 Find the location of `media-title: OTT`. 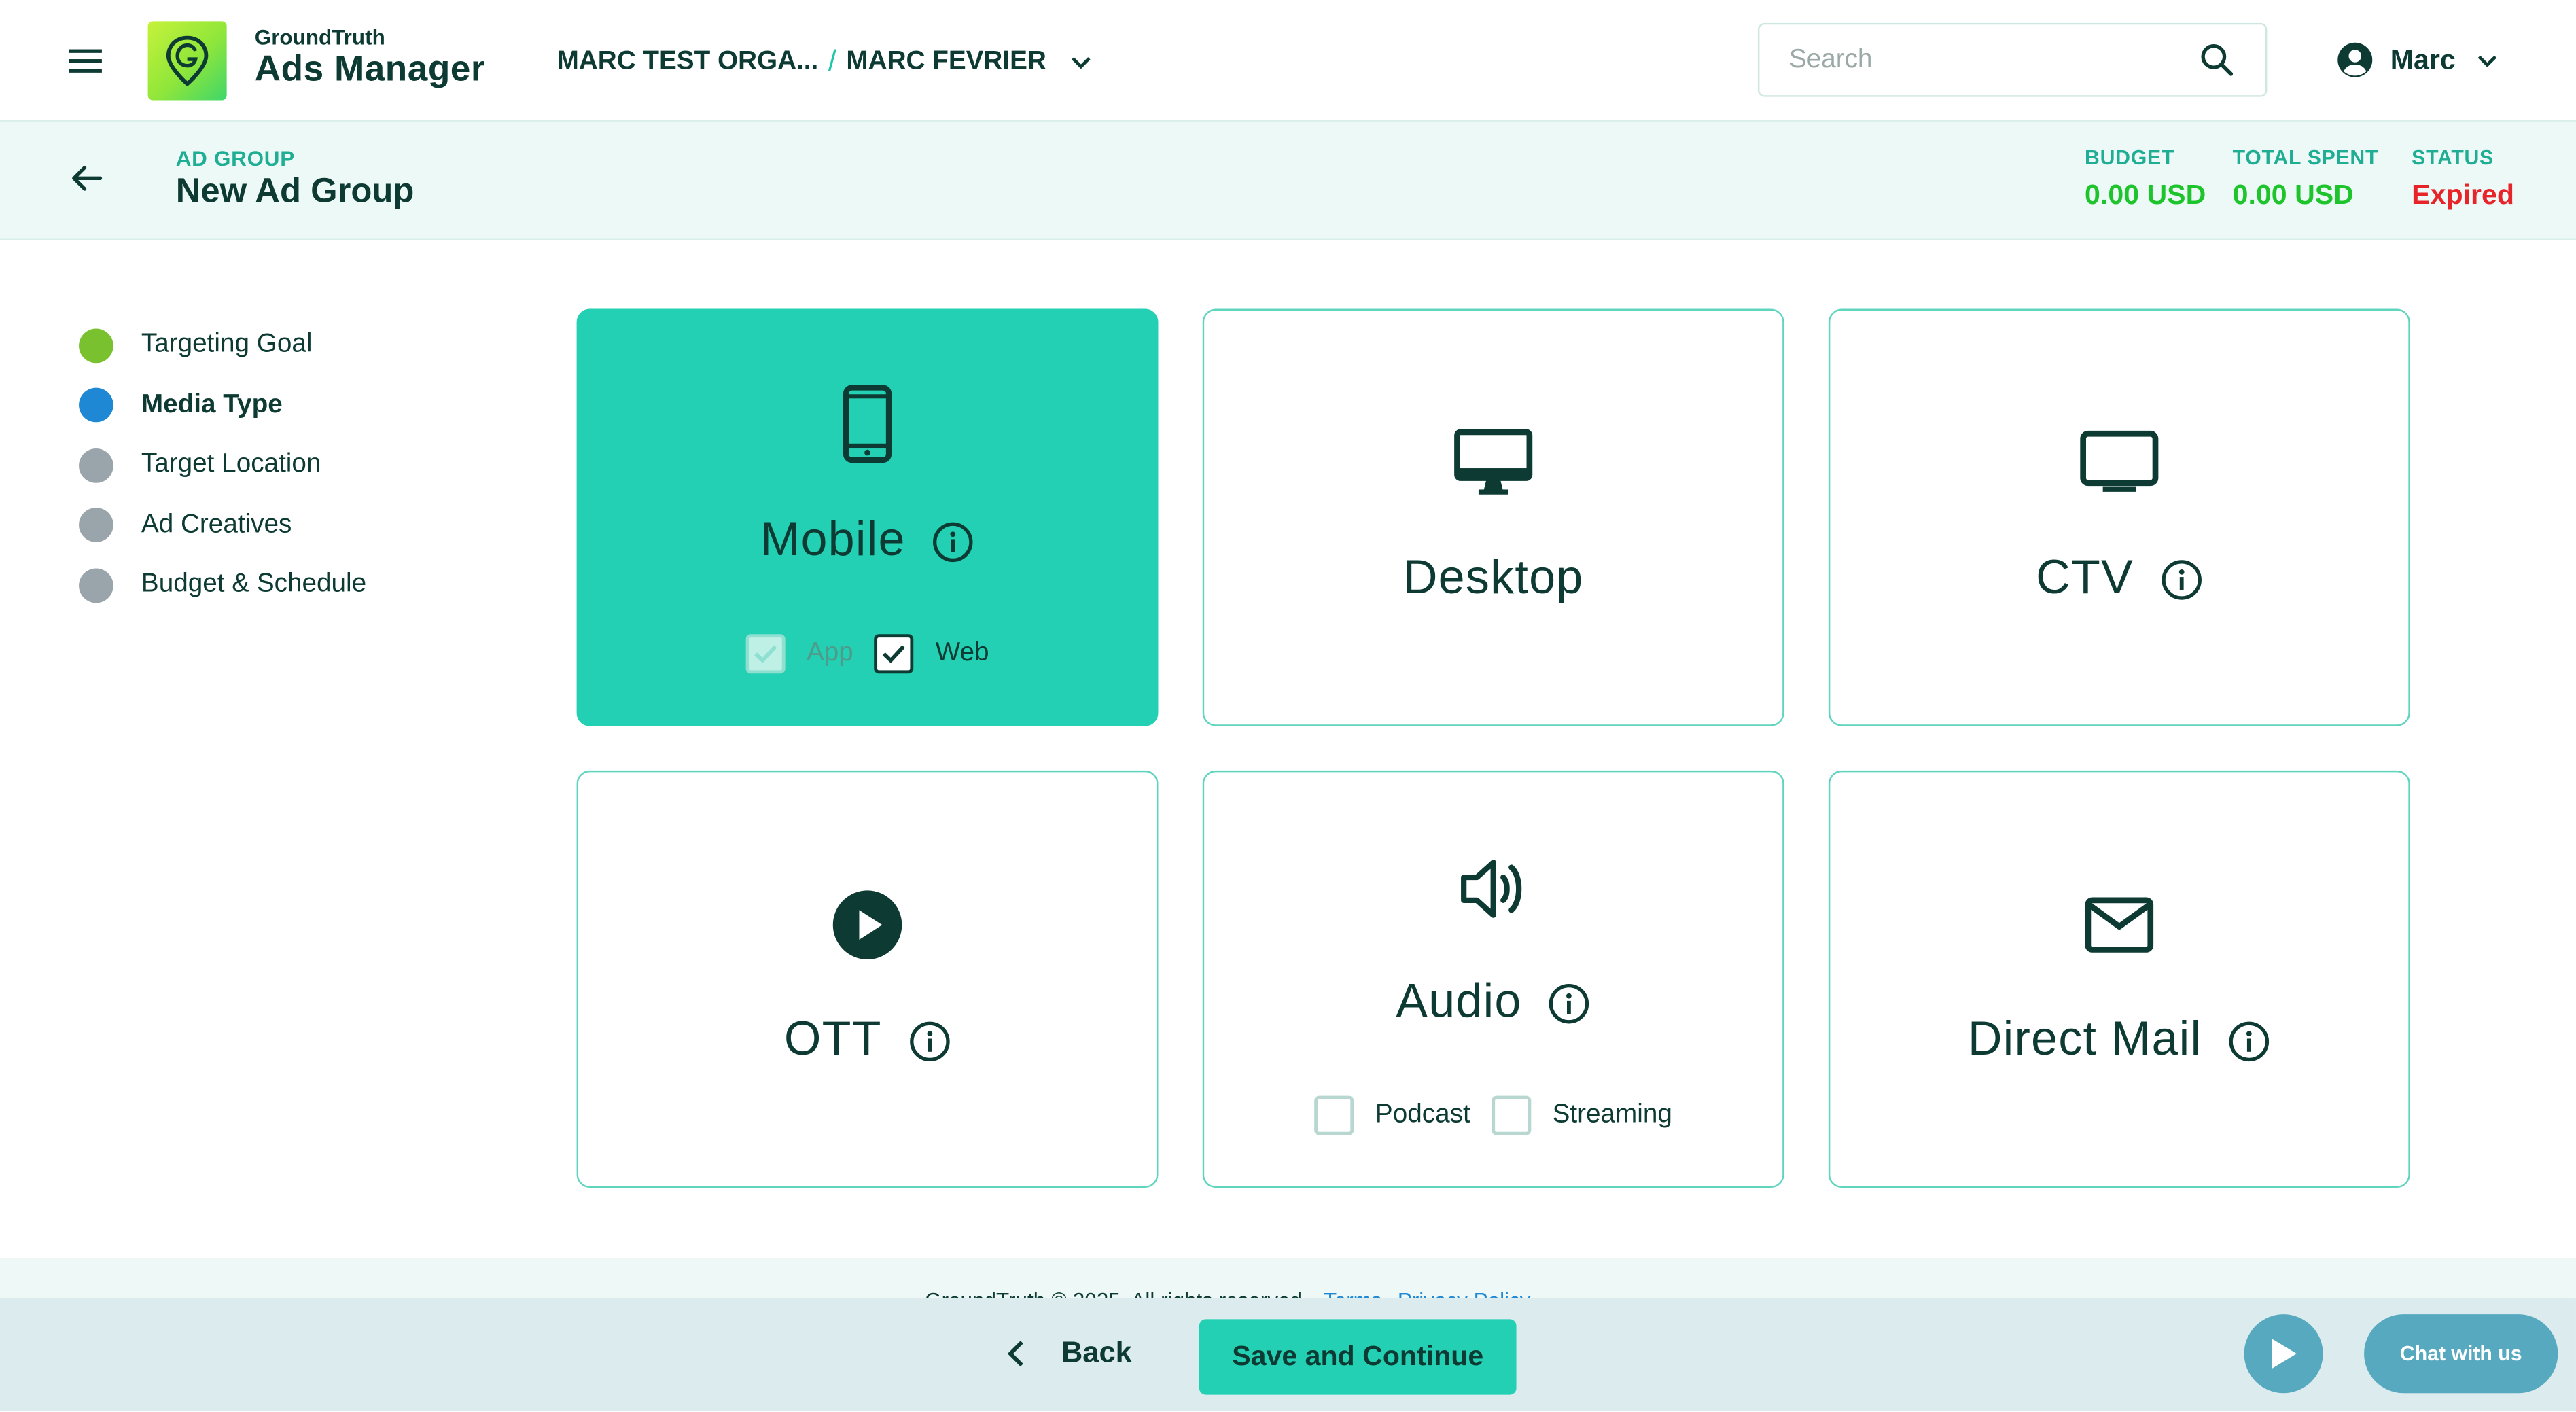

media-title: OTT is located at coordinates (832, 1040).